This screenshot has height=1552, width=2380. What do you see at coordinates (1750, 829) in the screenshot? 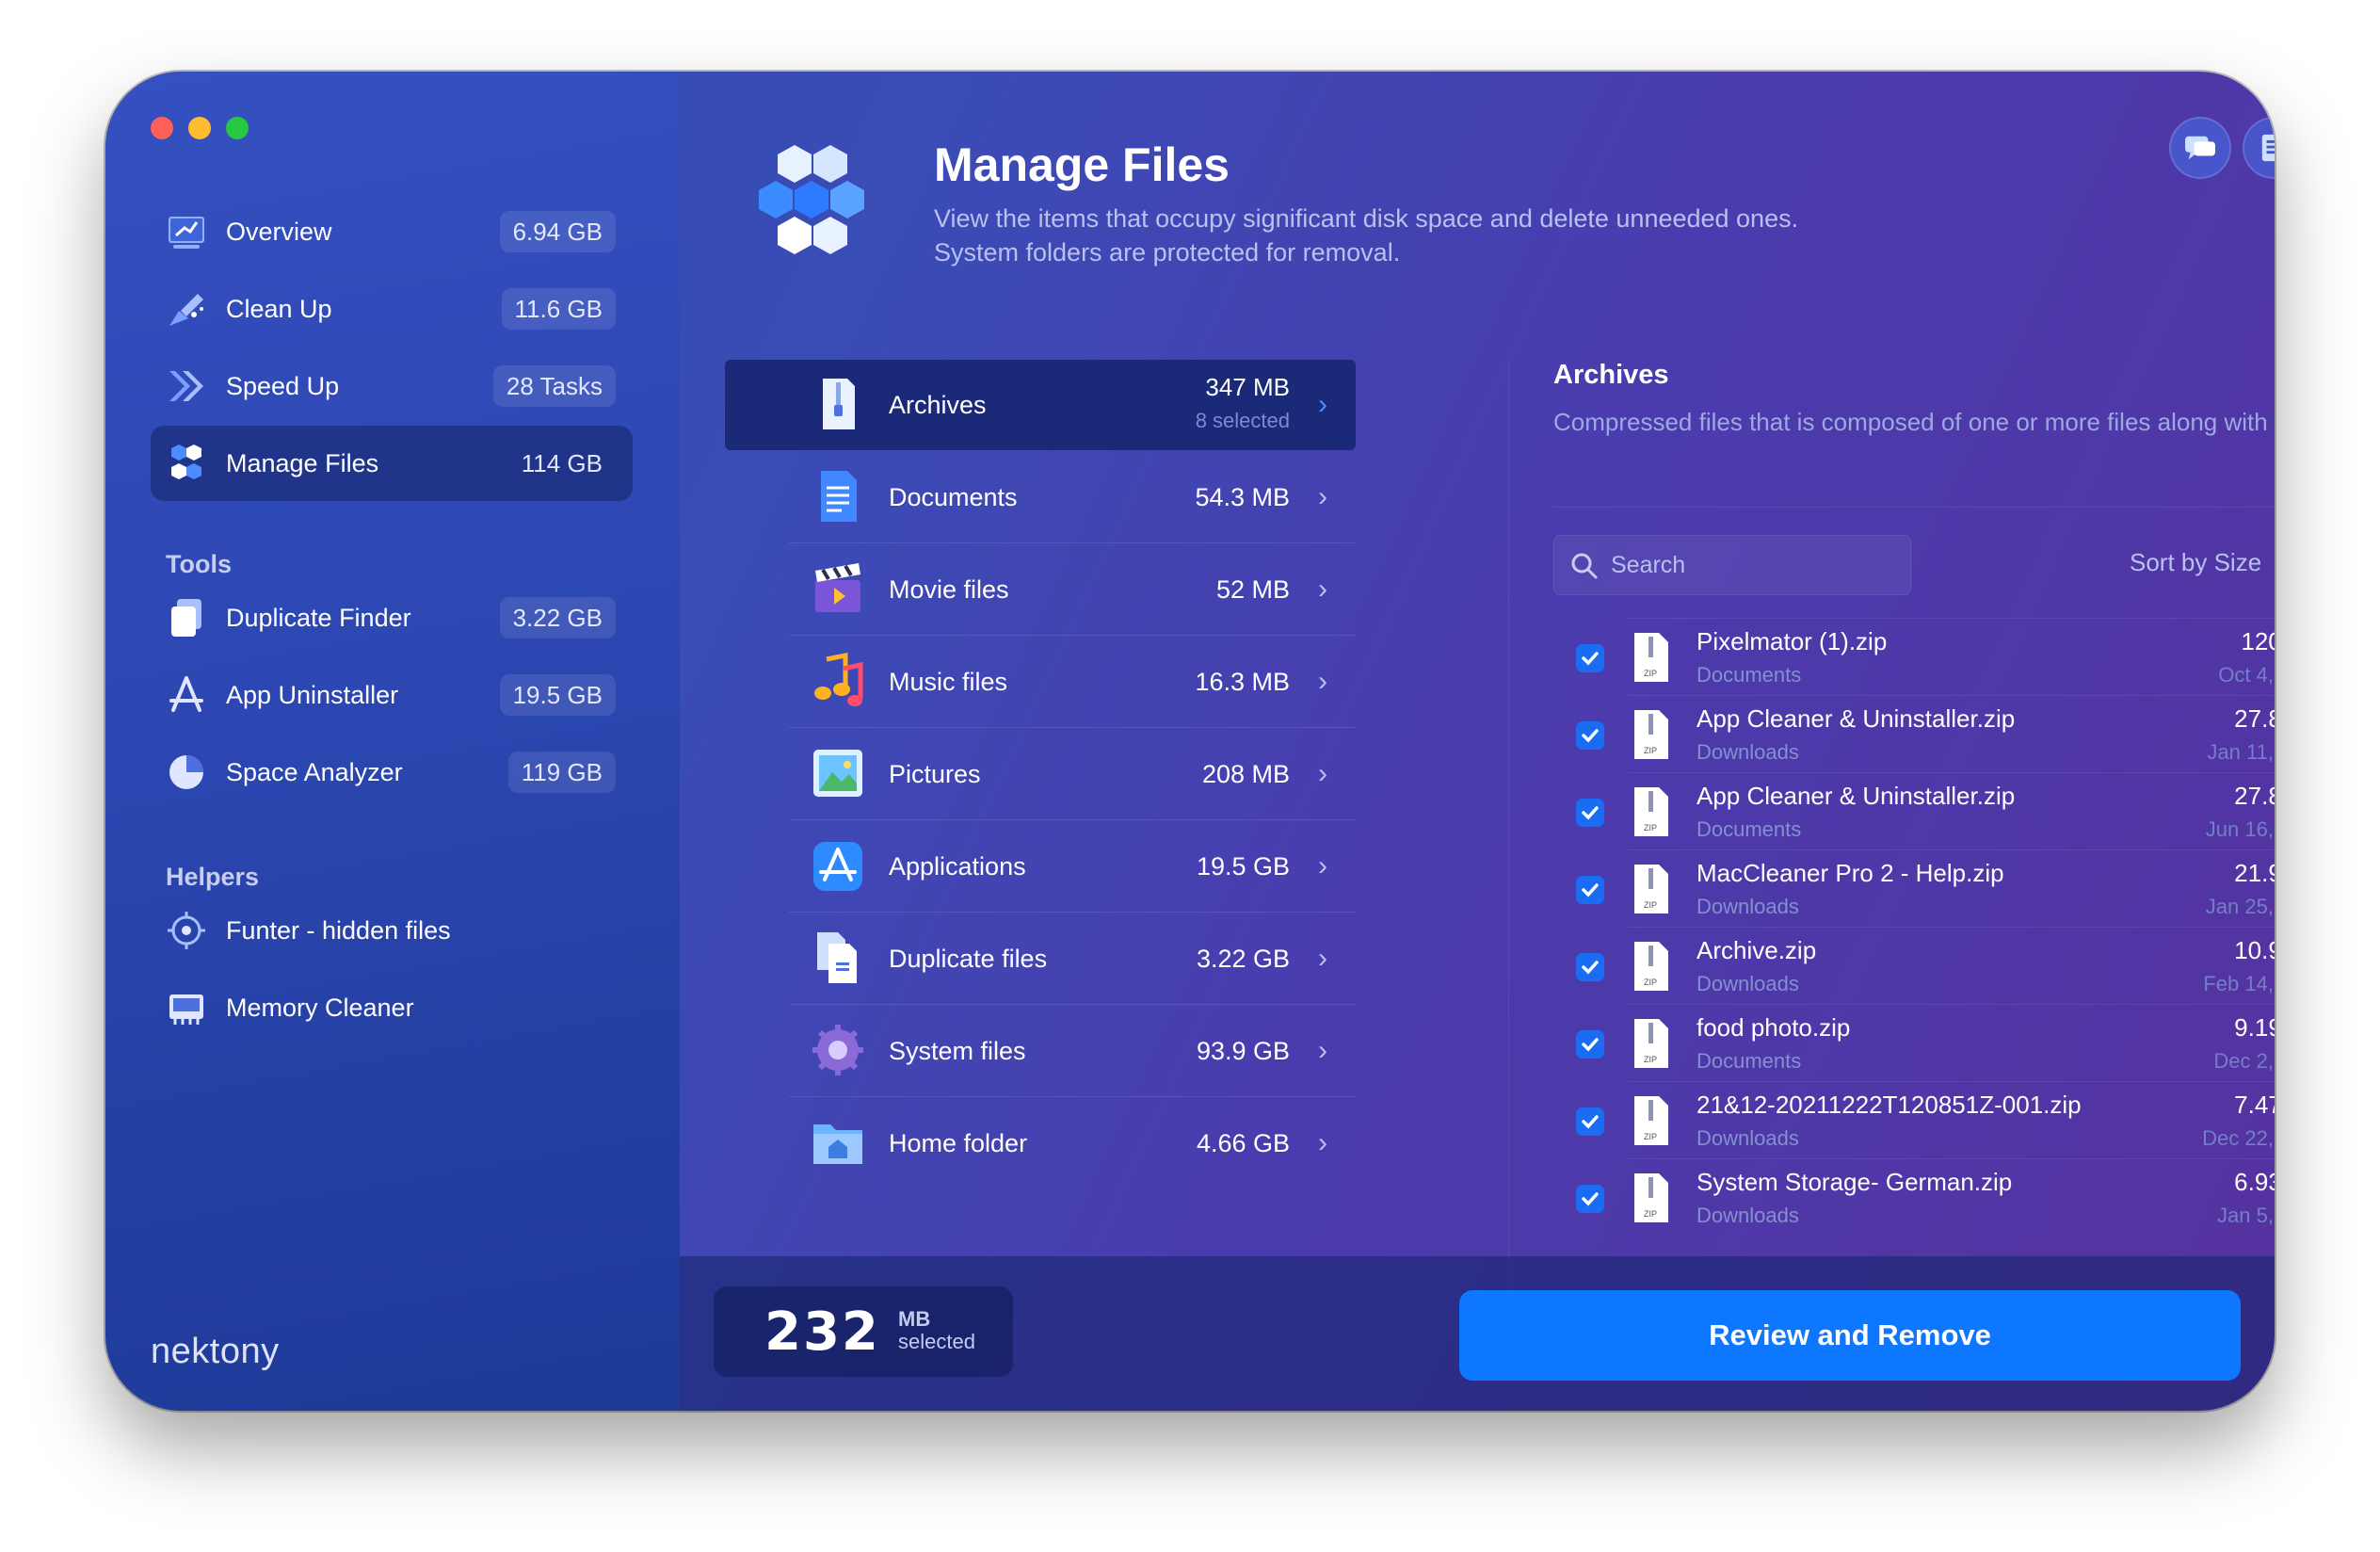
I see `file-location: Documents` at bounding box center [1750, 829].